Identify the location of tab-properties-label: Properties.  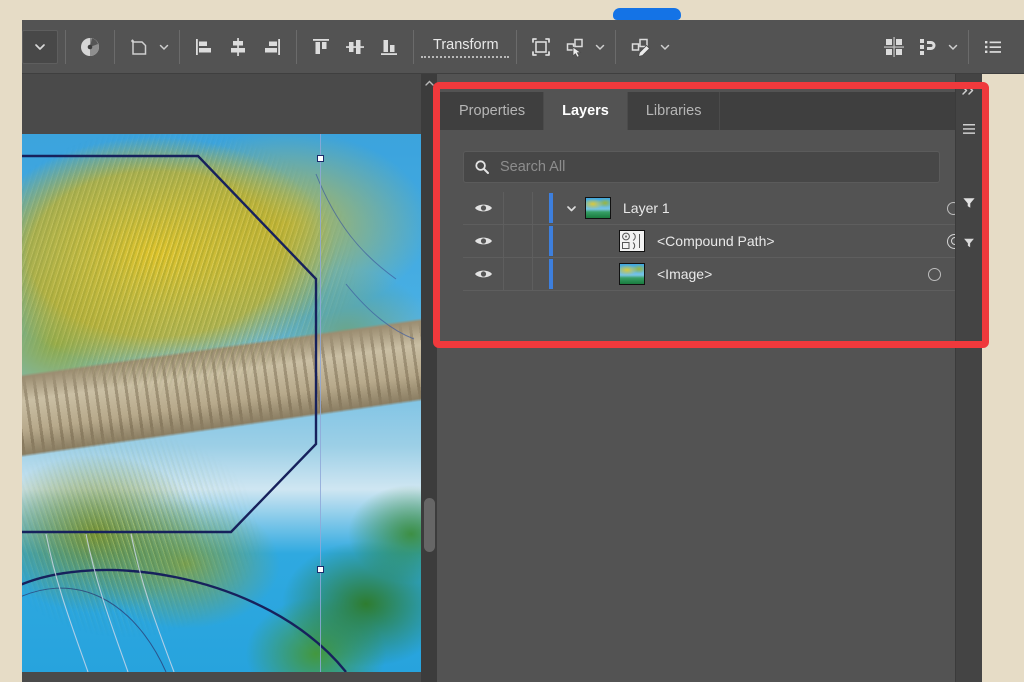
(492, 111).